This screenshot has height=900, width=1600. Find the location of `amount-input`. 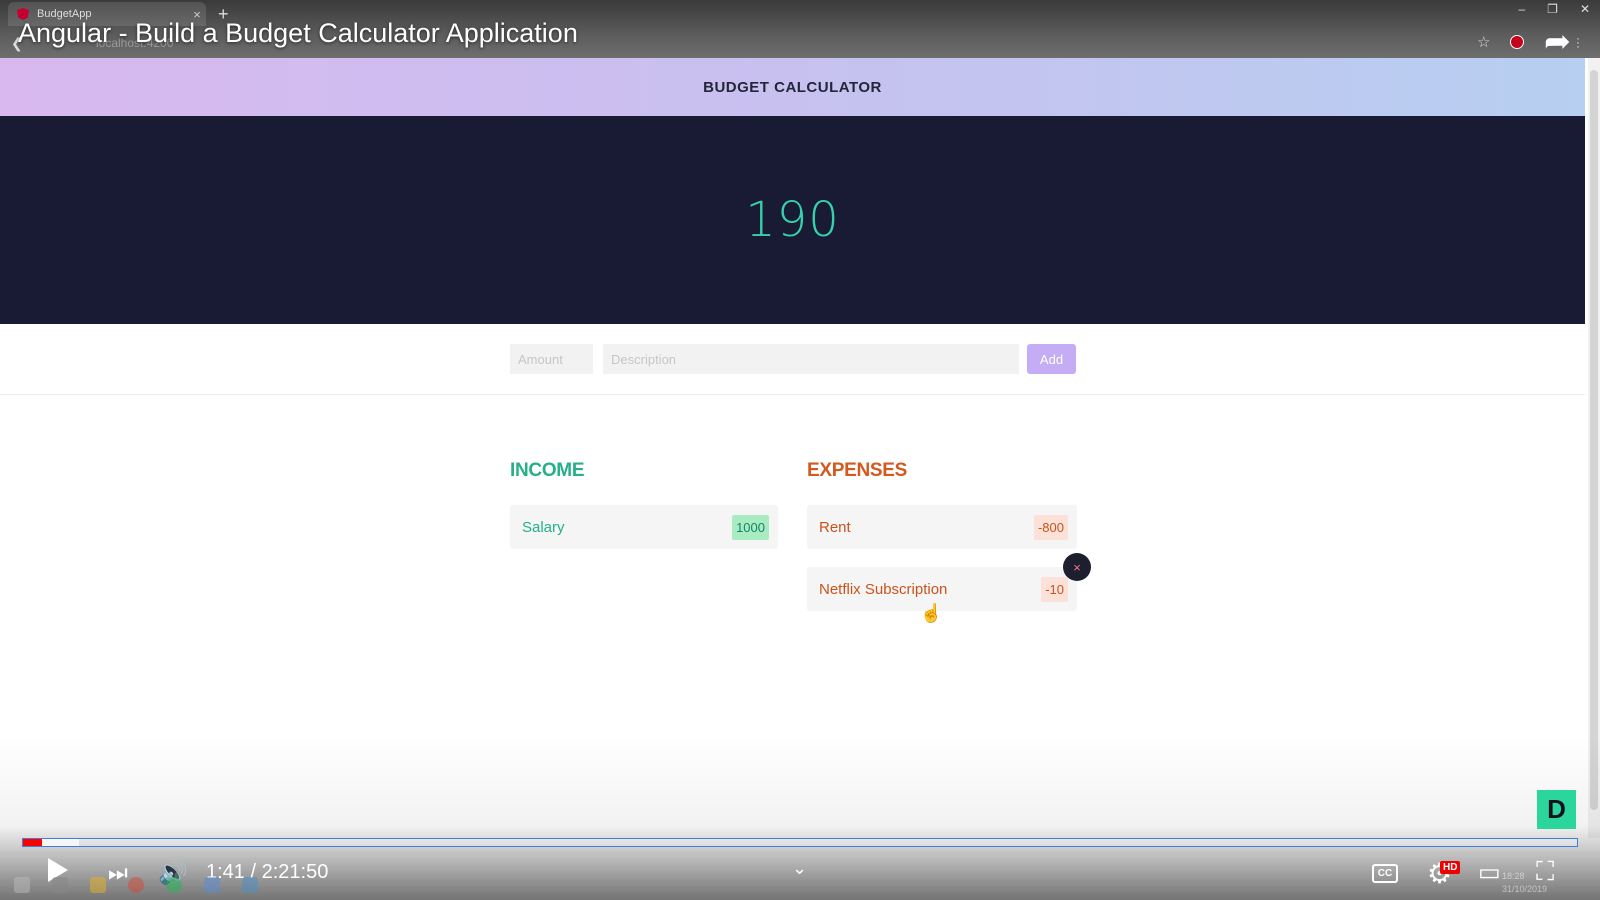

amount-input is located at coordinates (551, 359).